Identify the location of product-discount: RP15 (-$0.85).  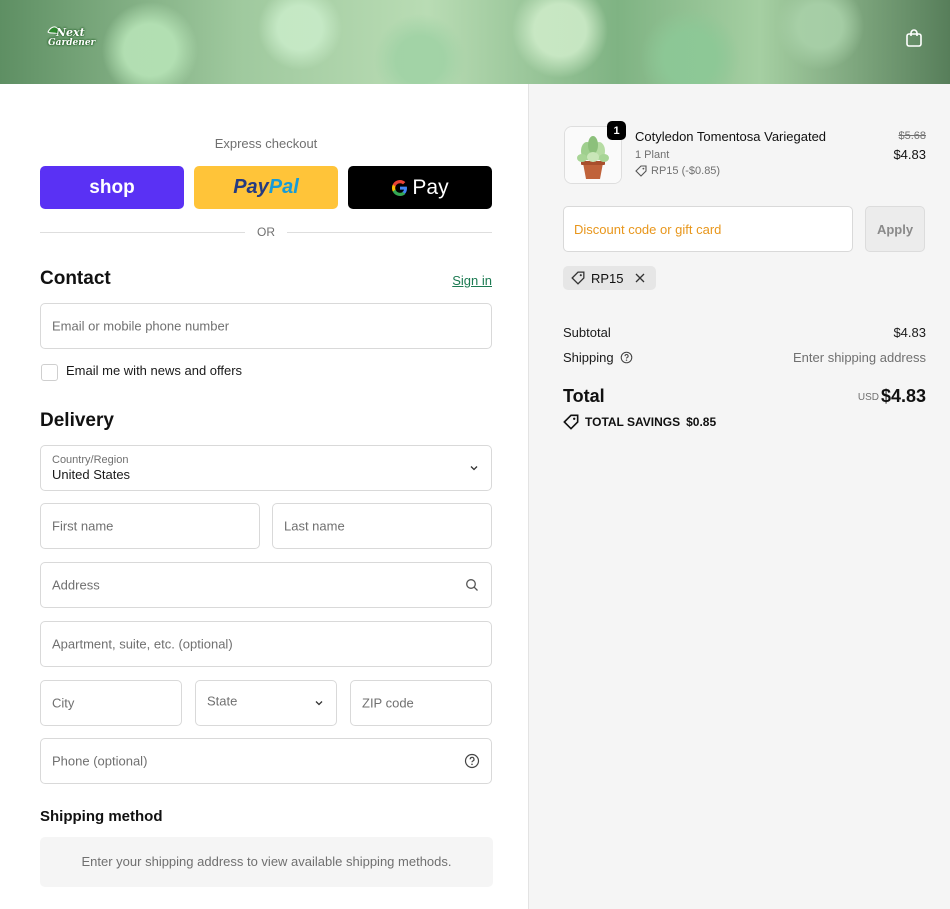
(677, 171).